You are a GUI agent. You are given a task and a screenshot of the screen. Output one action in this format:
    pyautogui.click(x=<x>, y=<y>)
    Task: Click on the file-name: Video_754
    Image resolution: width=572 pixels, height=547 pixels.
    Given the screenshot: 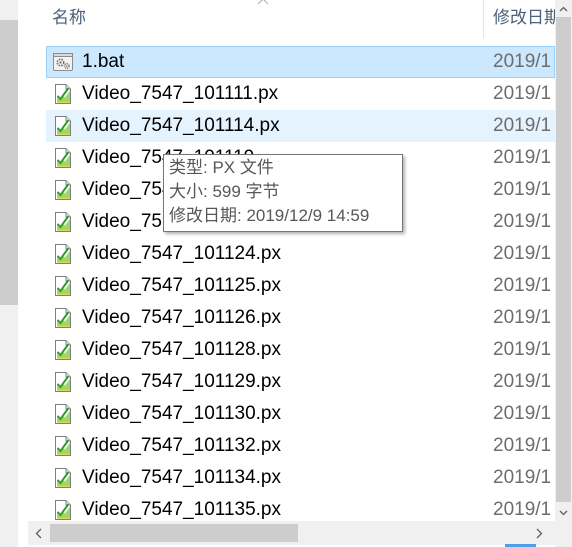 What is the action you would take?
    pyautogui.click(x=127, y=189)
    